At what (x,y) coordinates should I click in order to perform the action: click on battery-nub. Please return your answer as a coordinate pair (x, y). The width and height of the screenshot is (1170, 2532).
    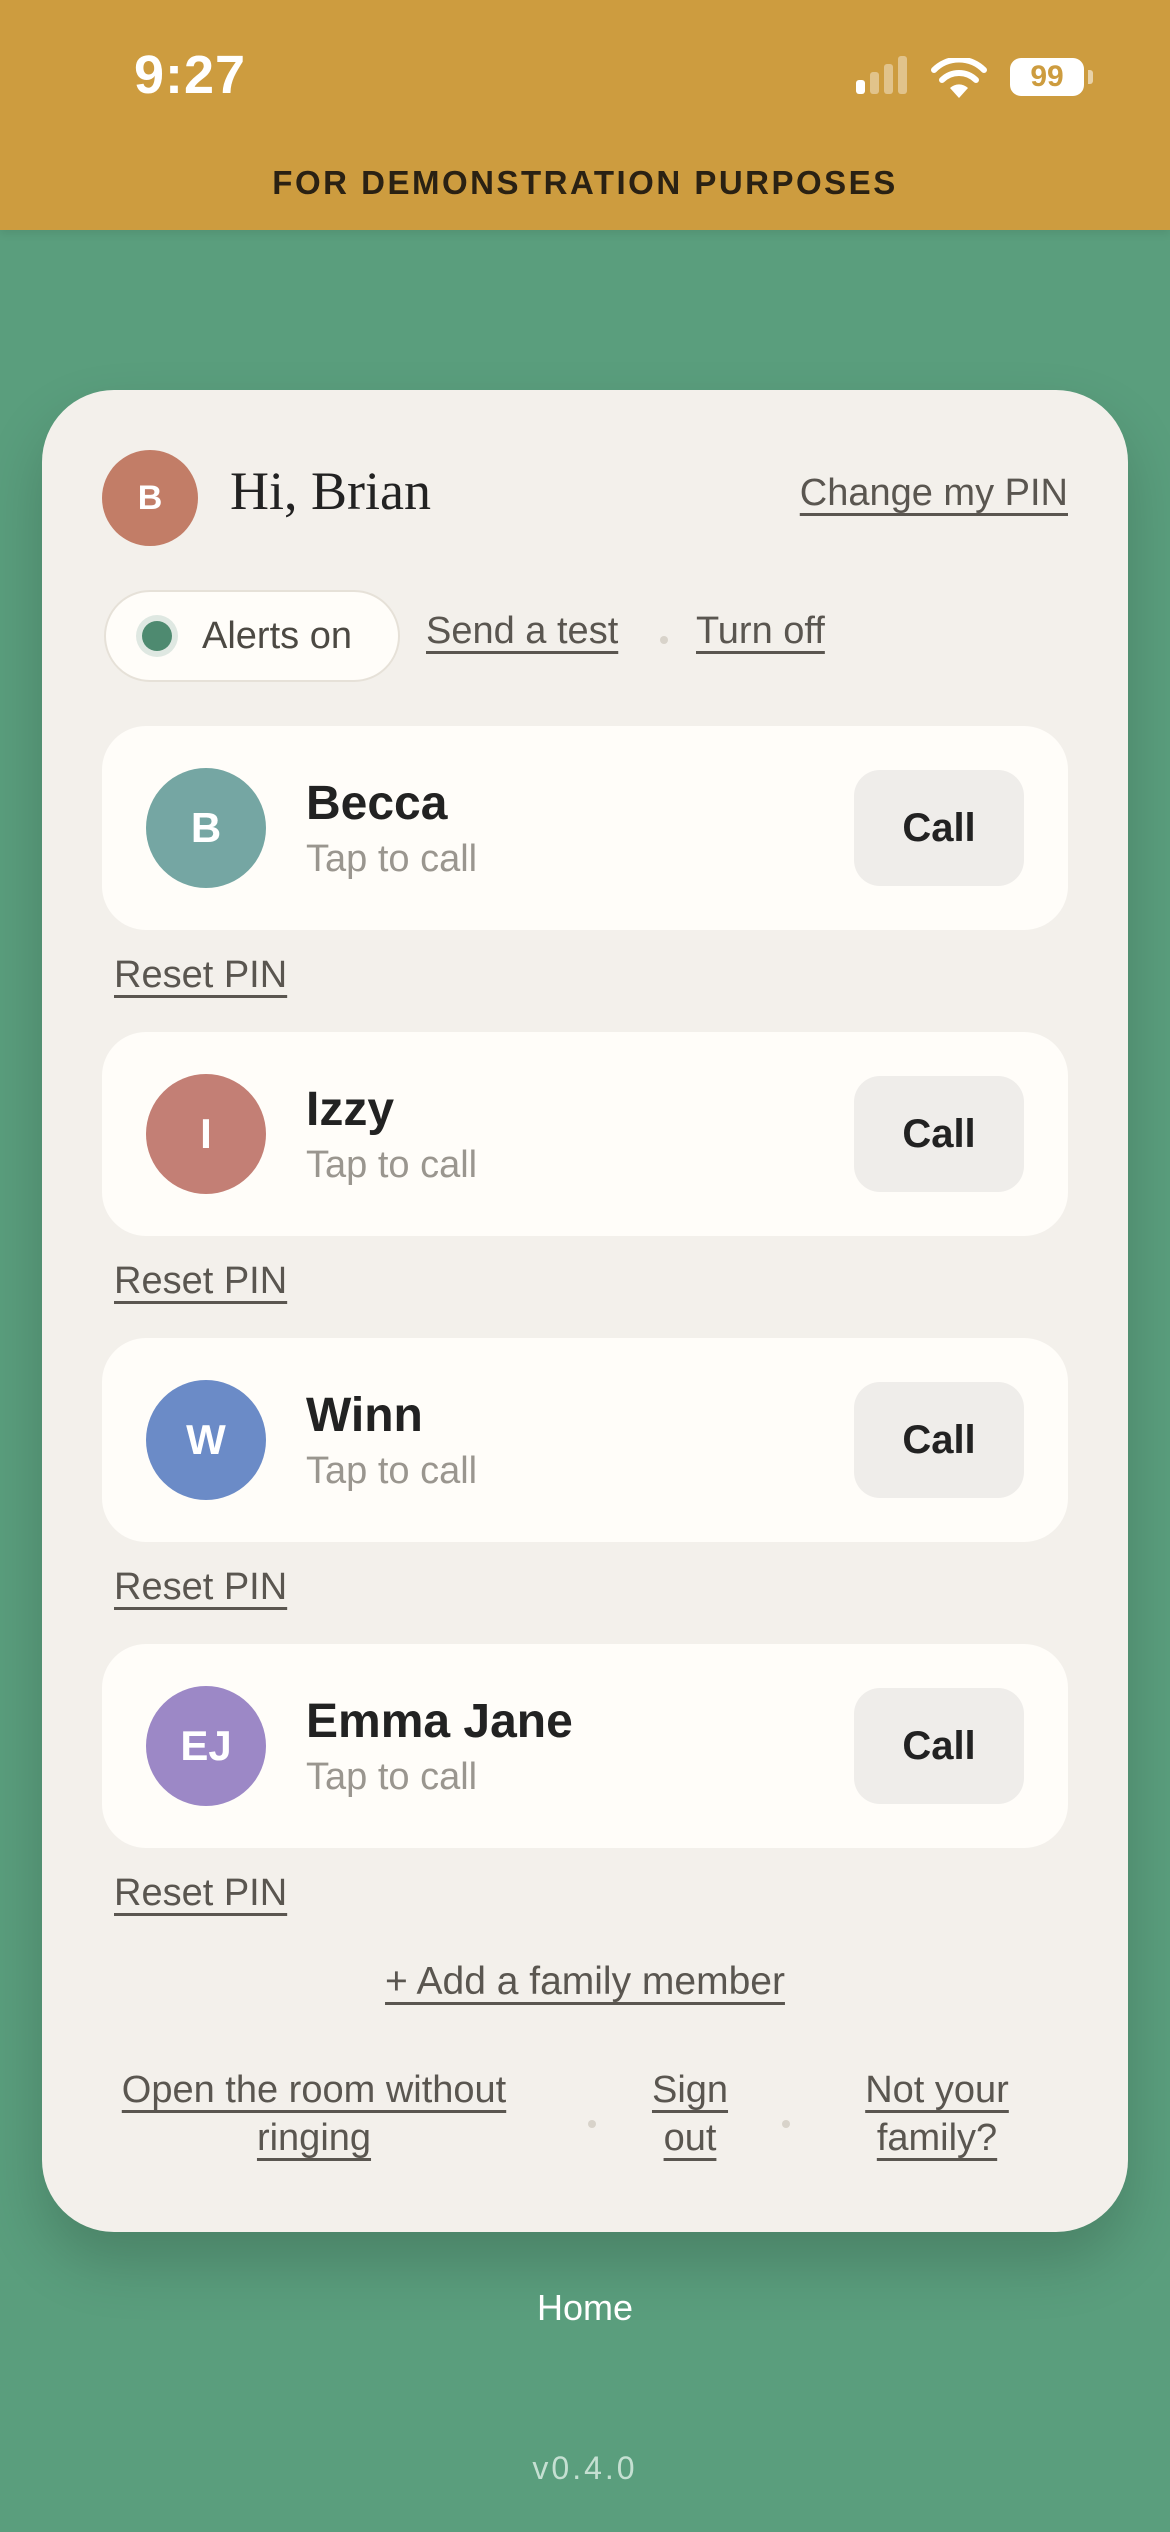
    Looking at the image, I should click on (1090, 77).